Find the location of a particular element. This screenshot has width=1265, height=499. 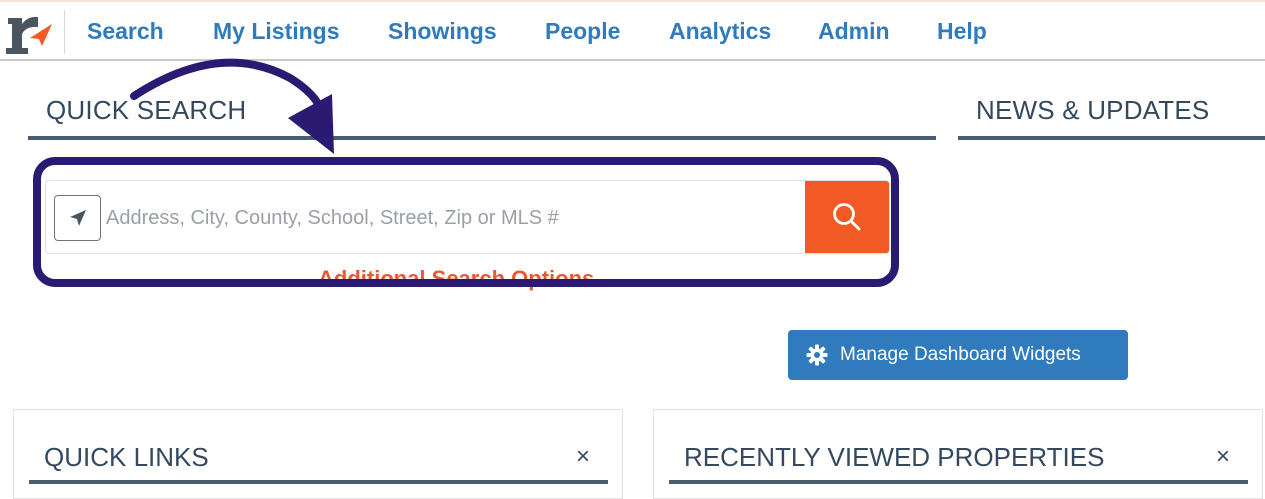

recently-viewed-title: RECENTLY VIEWED PROPERTIES is located at coordinates (894, 457).